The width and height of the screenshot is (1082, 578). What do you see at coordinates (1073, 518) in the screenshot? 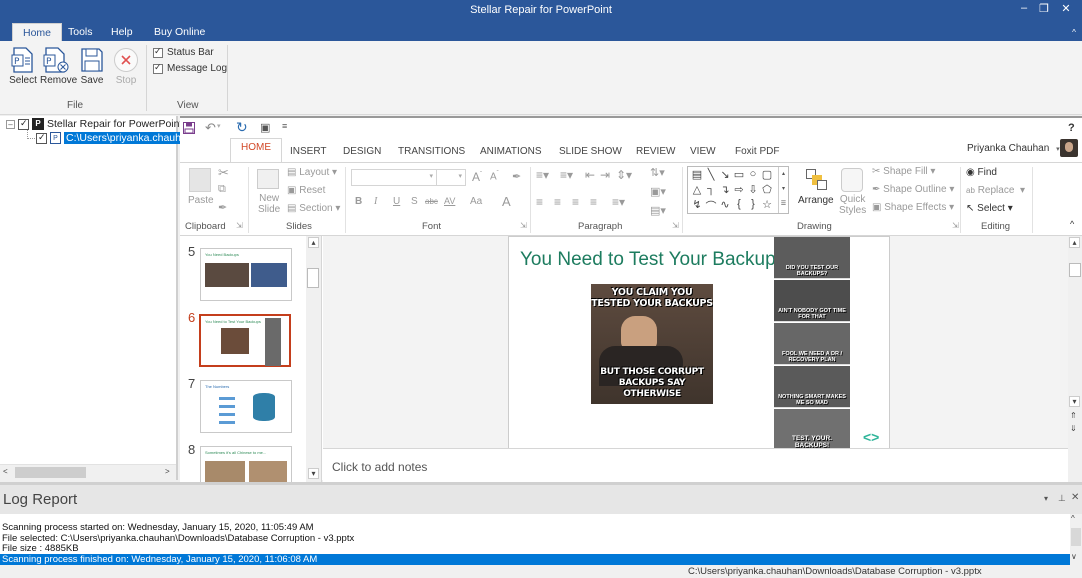
I see `scroll-up-icon: ^` at bounding box center [1073, 518].